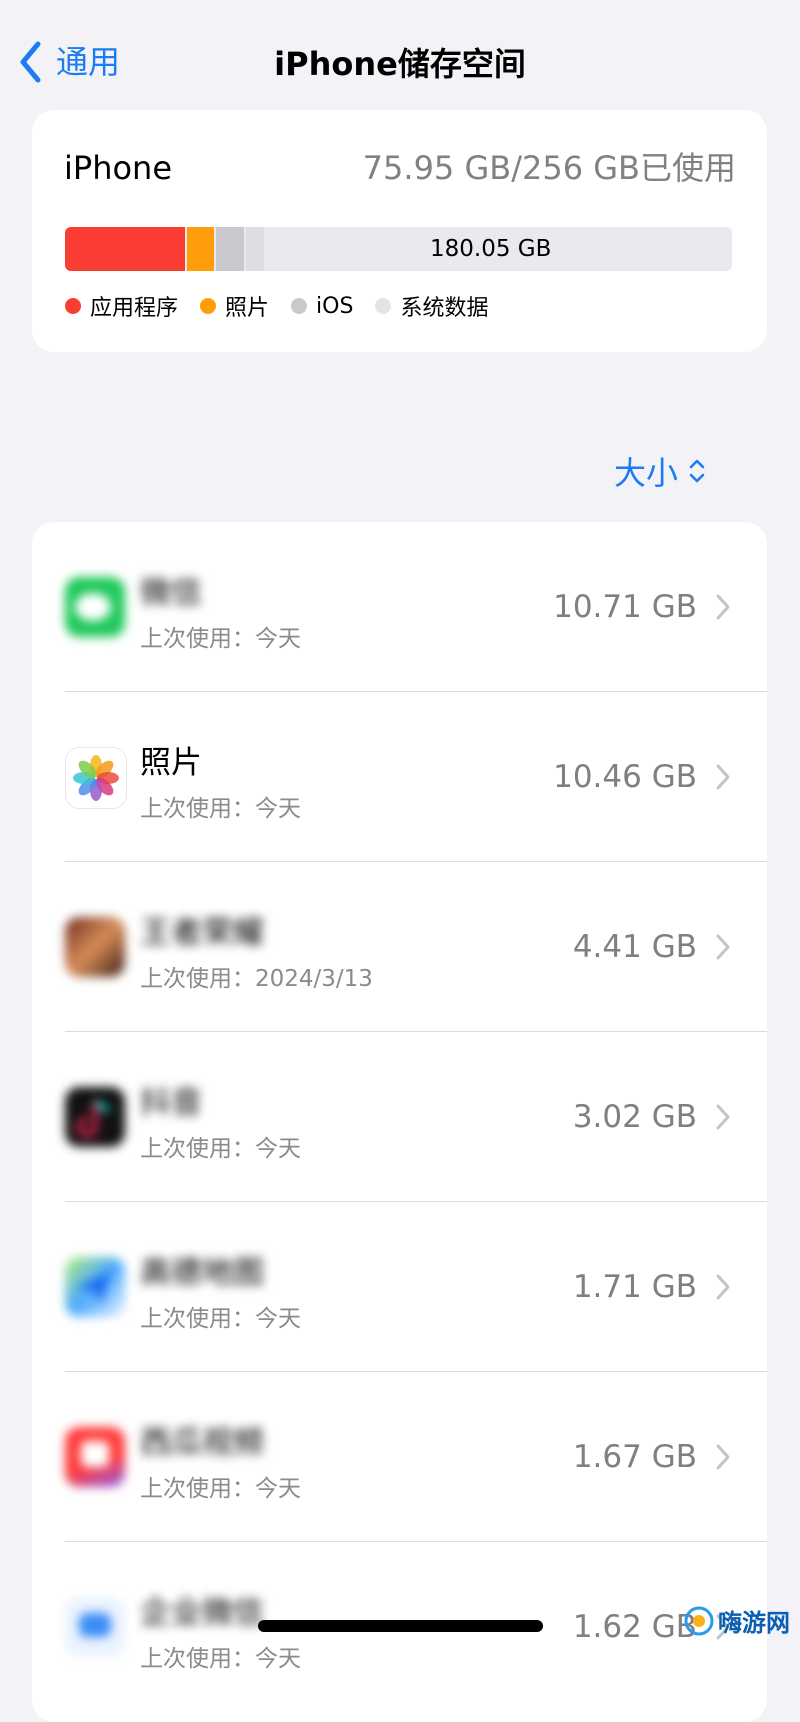 This screenshot has width=800, height=1722. What do you see at coordinates (549, 168) in the screenshot?
I see `storage-usage: 75.95 GB/256 GB已使用` at bounding box center [549, 168].